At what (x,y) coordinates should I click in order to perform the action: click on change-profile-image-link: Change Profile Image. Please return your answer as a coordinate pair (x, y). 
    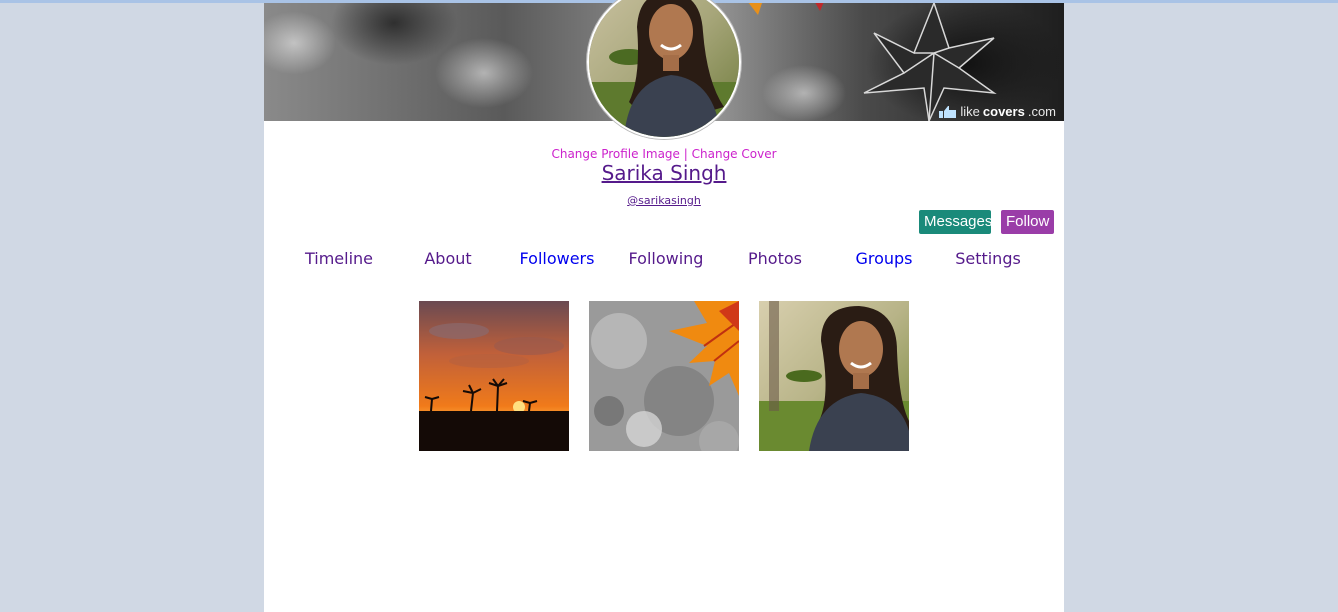
    Looking at the image, I should click on (615, 154).